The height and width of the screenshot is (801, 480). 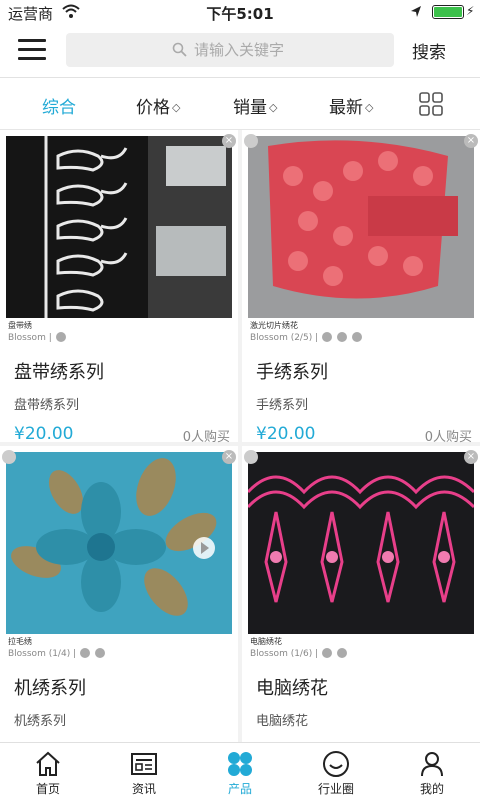 I want to click on product-title: 手绣系列, so click(x=292, y=372).